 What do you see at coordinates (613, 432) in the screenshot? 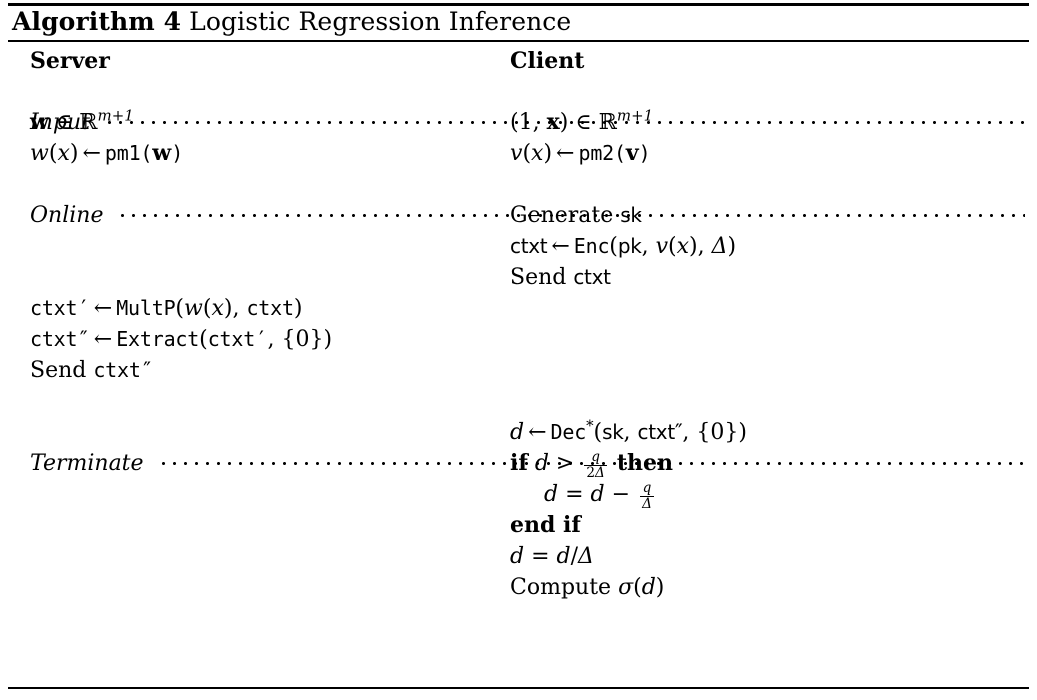
I see `token-sk-2: sk` at bounding box center [613, 432].